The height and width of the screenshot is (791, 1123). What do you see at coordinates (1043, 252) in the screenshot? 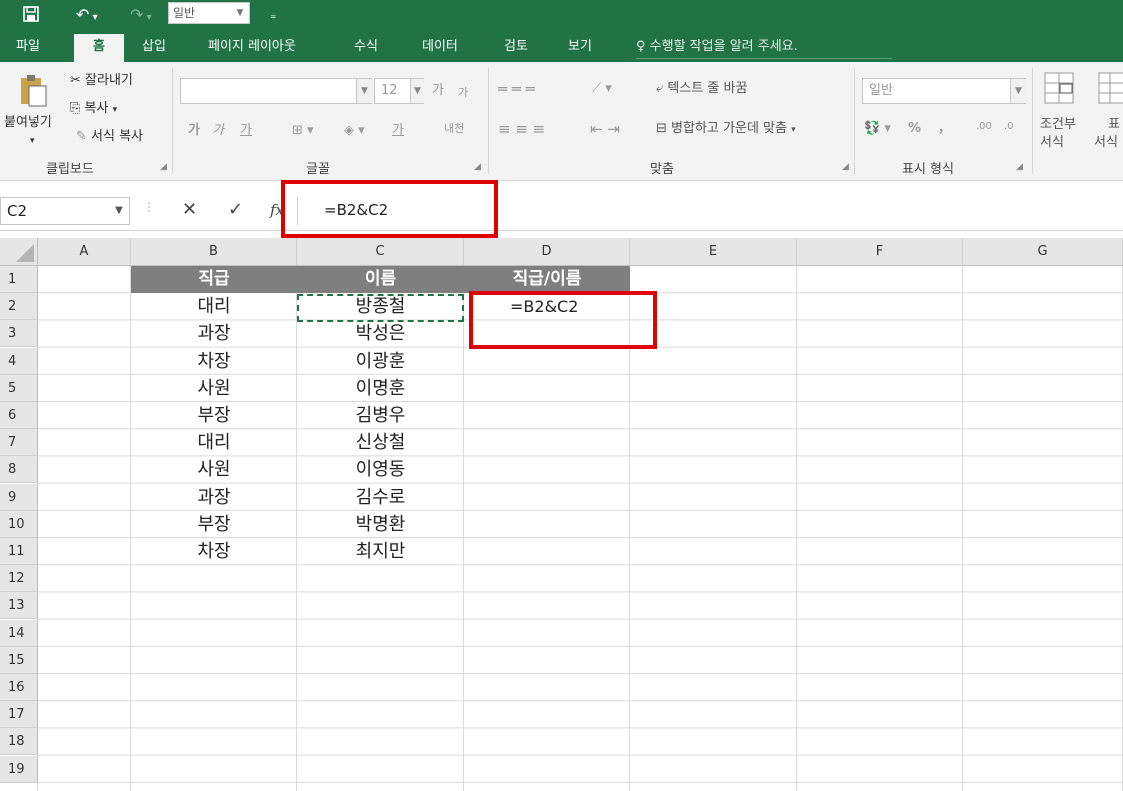
I see `column-header-g: G` at bounding box center [1043, 252].